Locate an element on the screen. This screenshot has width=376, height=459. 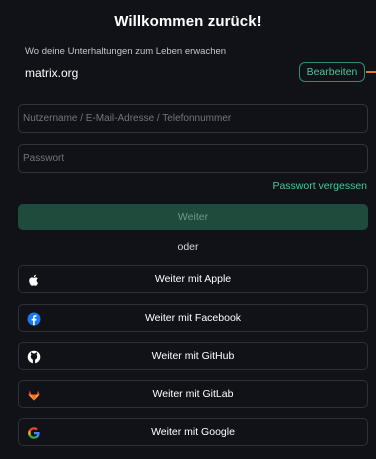
or-divider: oder is located at coordinates (188, 247).